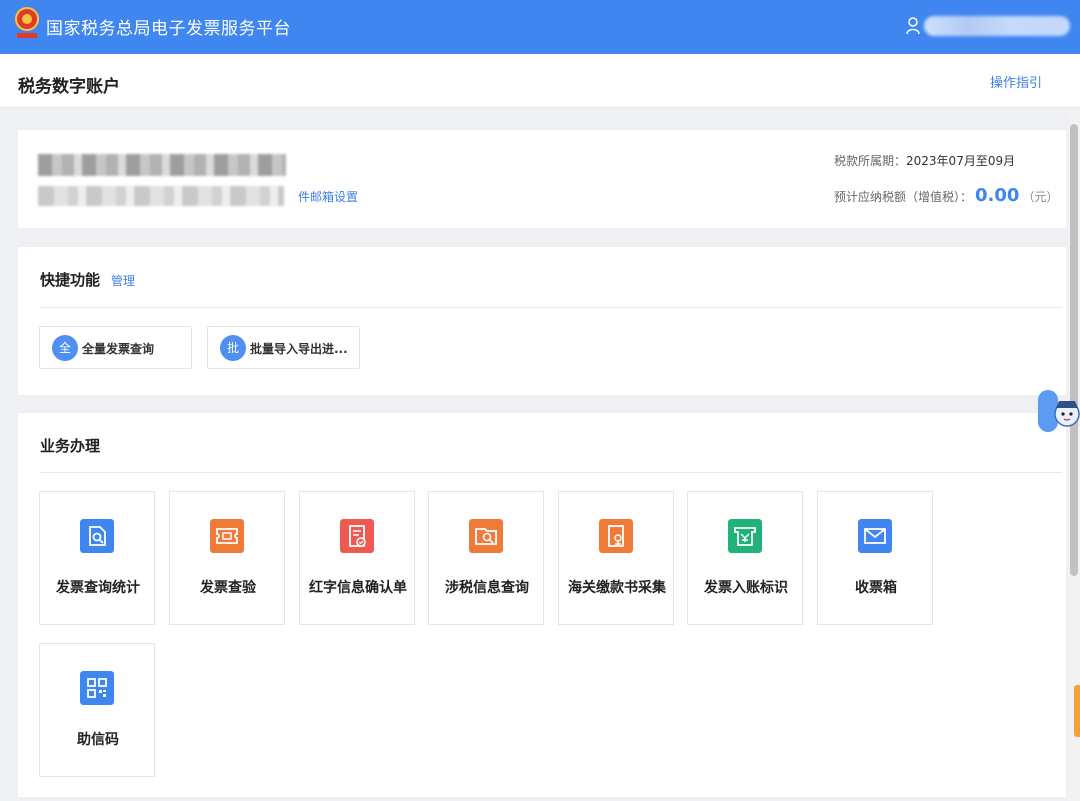 The height and width of the screenshot is (801, 1080). What do you see at coordinates (913, 26) in the screenshot?
I see `user-icon` at bounding box center [913, 26].